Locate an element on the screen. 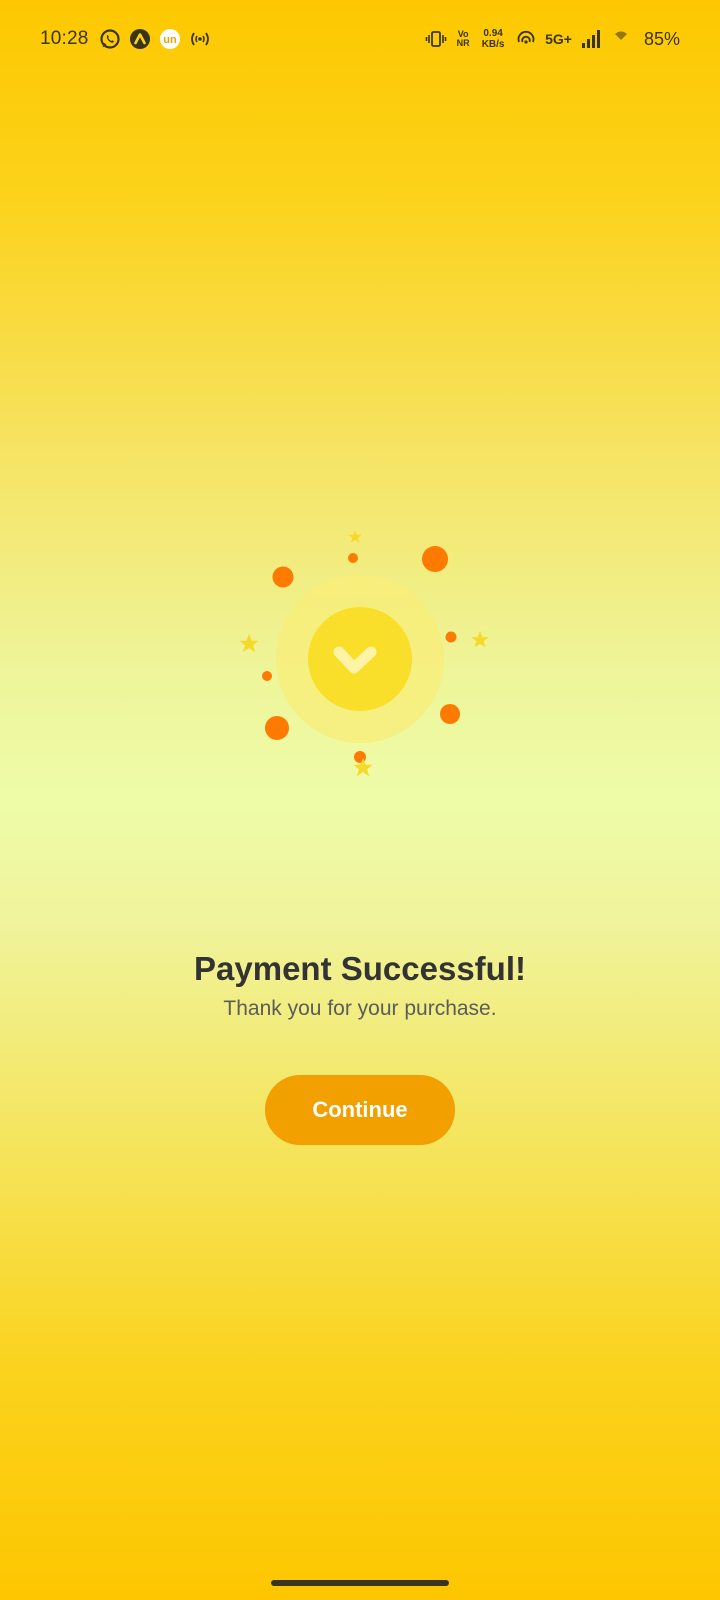 This screenshot has height=1600, width=720. home-indicator is located at coordinates (360, 1583).